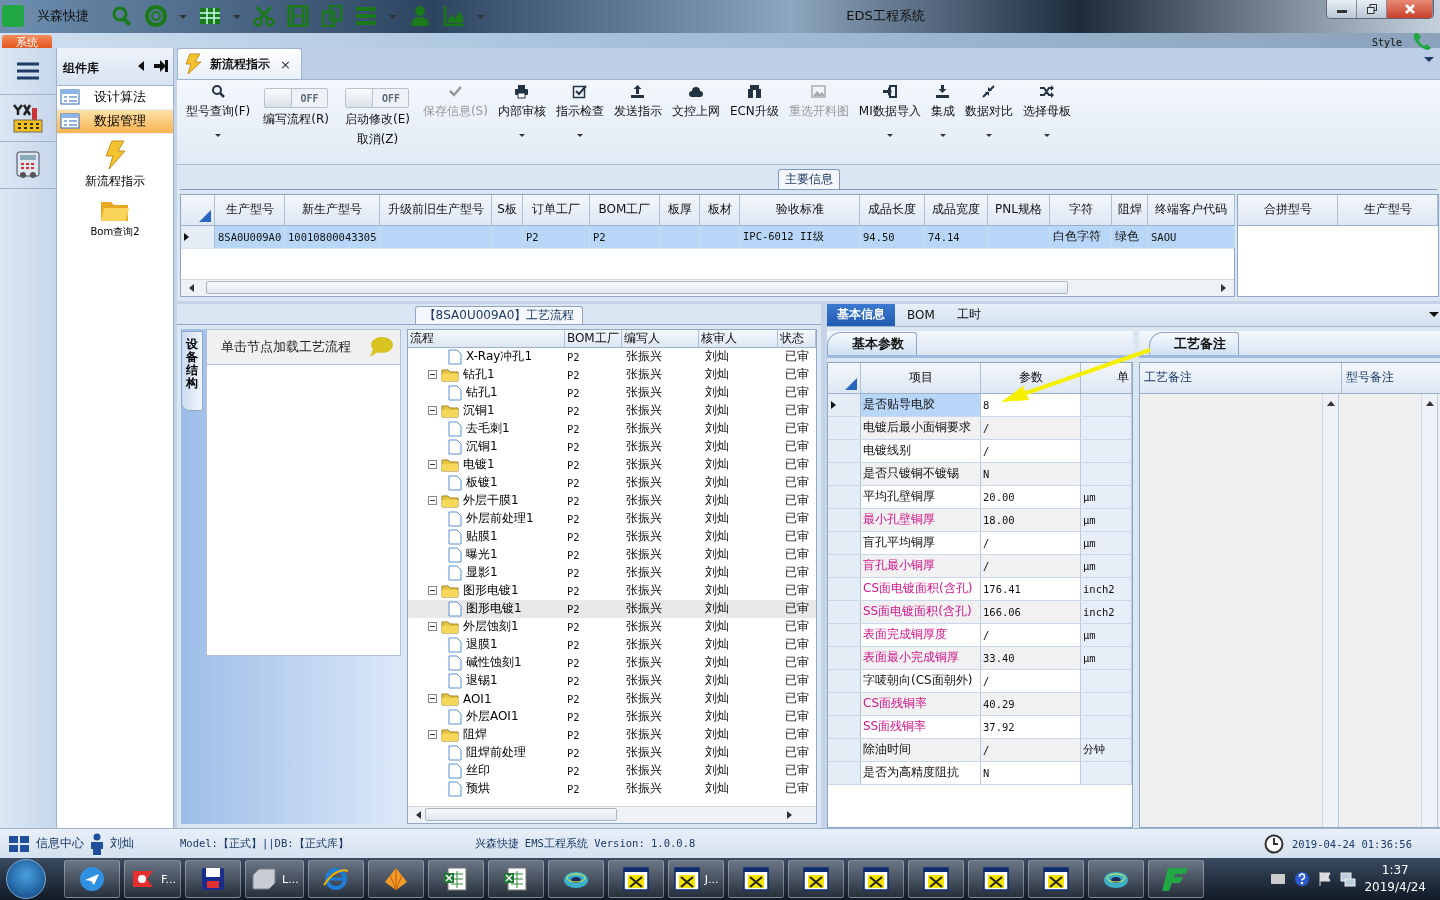 The height and width of the screenshot is (900, 1440). What do you see at coordinates (611, 500) in the screenshot?
I see `tree-row: 外层干膜1 P2 张振兴 刘灿 已审` at bounding box center [611, 500].